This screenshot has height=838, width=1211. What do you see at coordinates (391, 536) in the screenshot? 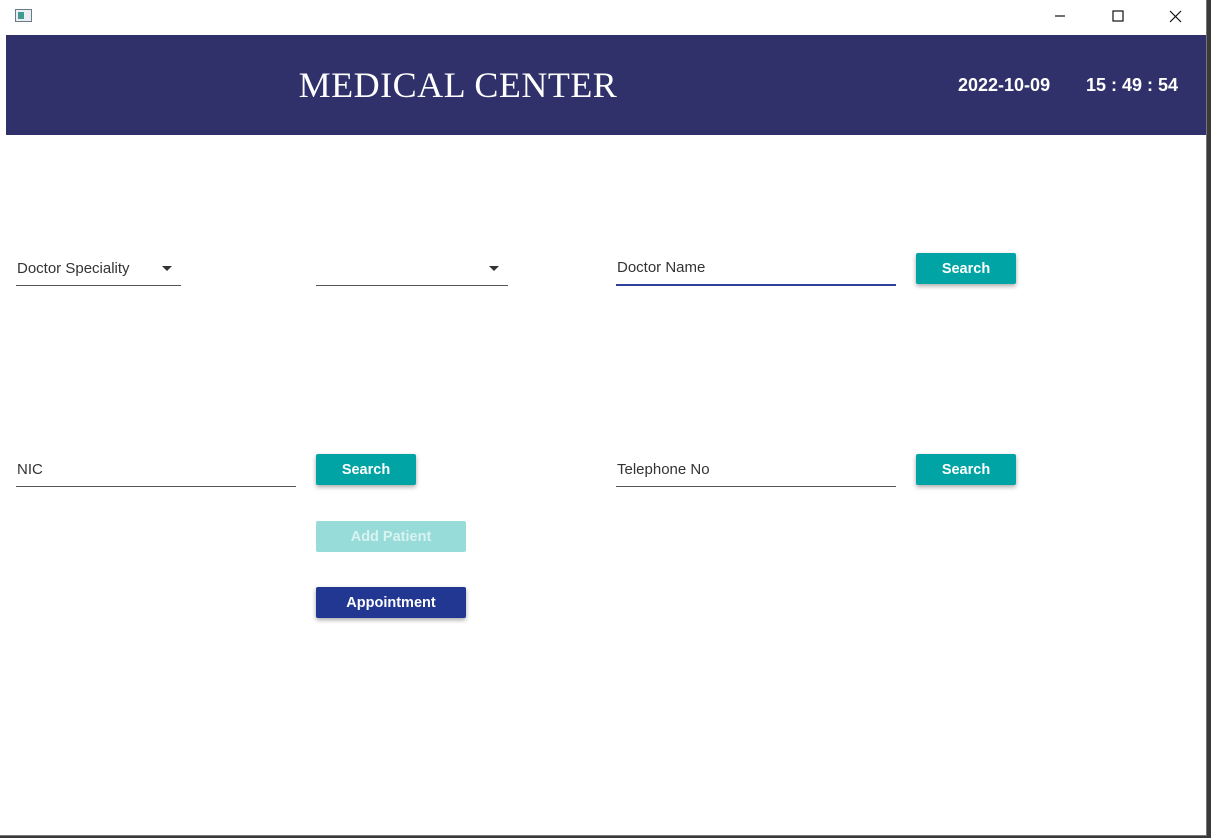
I see `add-patient-button: Add Patient` at bounding box center [391, 536].